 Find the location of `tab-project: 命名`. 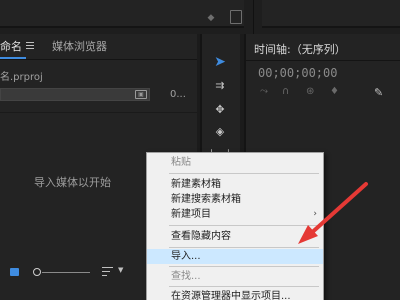

tab-project: 命名 is located at coordinates (11, 47).